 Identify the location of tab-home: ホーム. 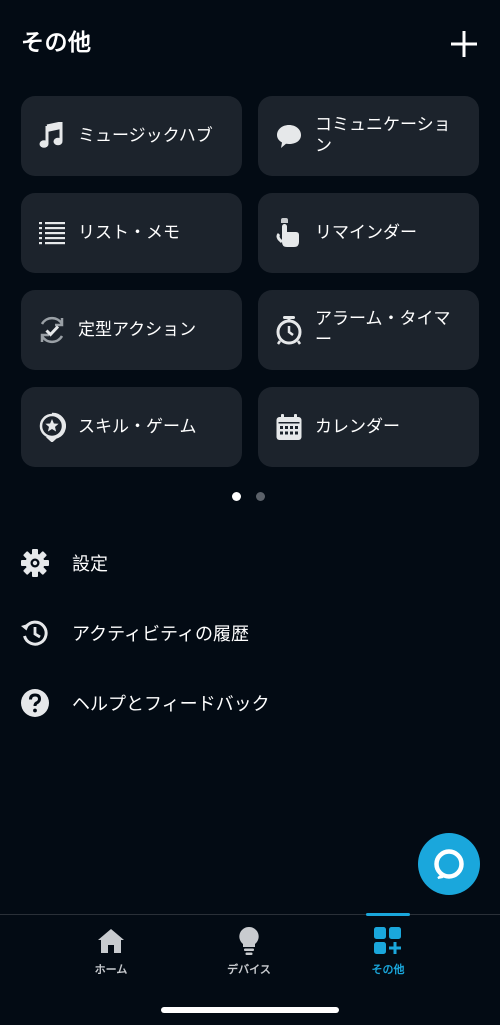
(111, 950).